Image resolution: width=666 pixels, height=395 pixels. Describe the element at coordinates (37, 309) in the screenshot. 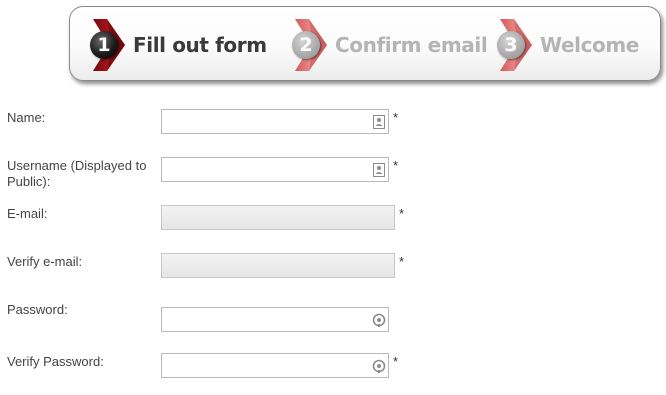

I see `password-label: Password:` at that location.